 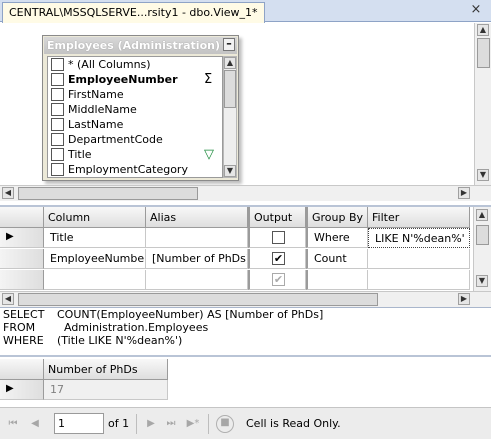 What do you see at coordinates (120, 340) in the screenshot?
I see `sql-text: (Title LIKE N'%dean%')` at bounding box center [120, 340].